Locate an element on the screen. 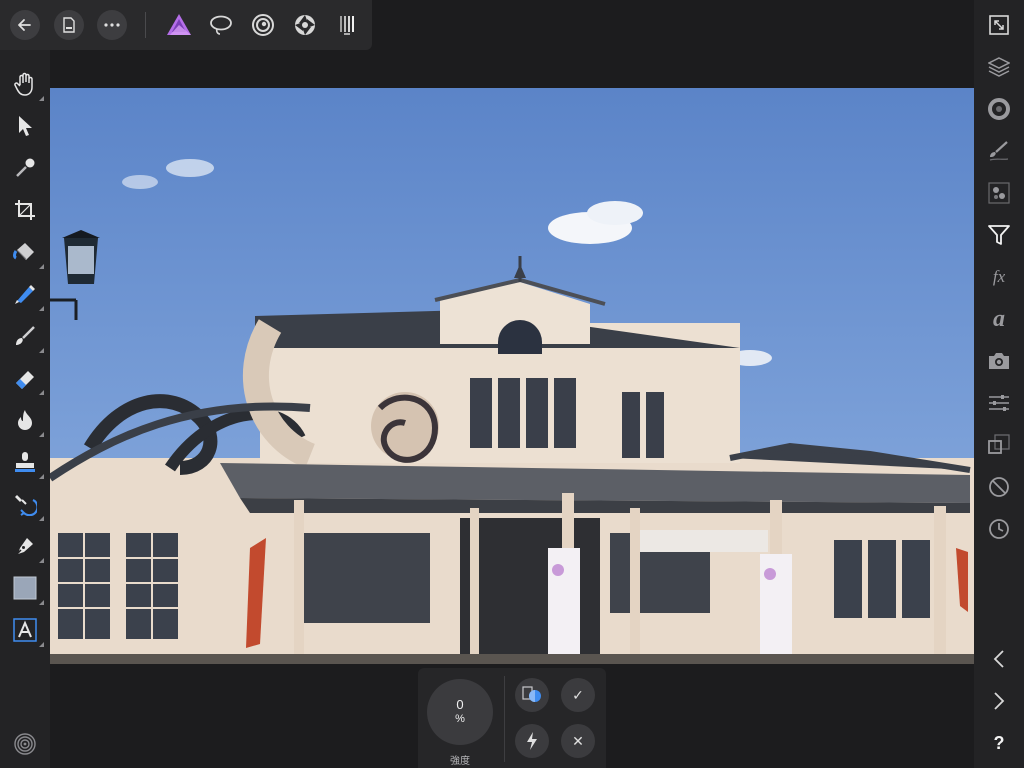  document-button is located at coordinates (69, 25).